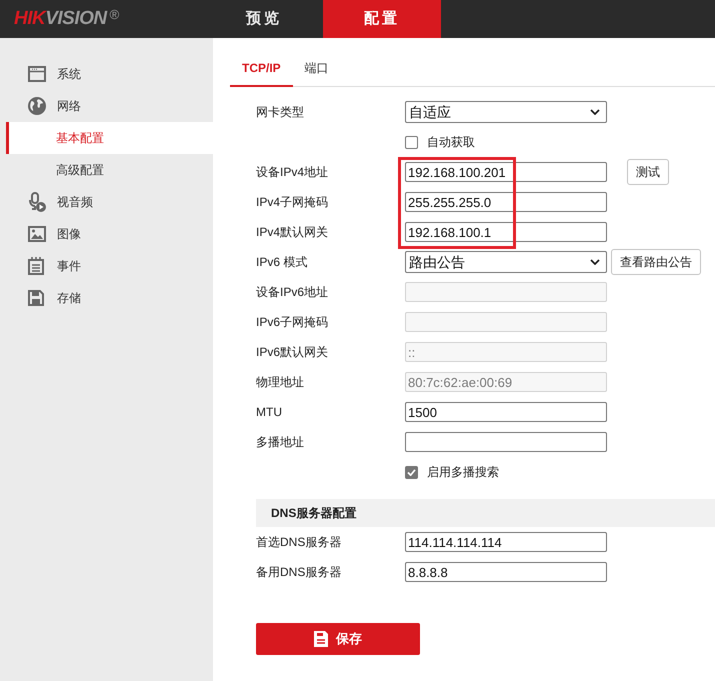  Describe the element at coordinates (37, 106) in the screenshot. I see `globe-icon` at that location.